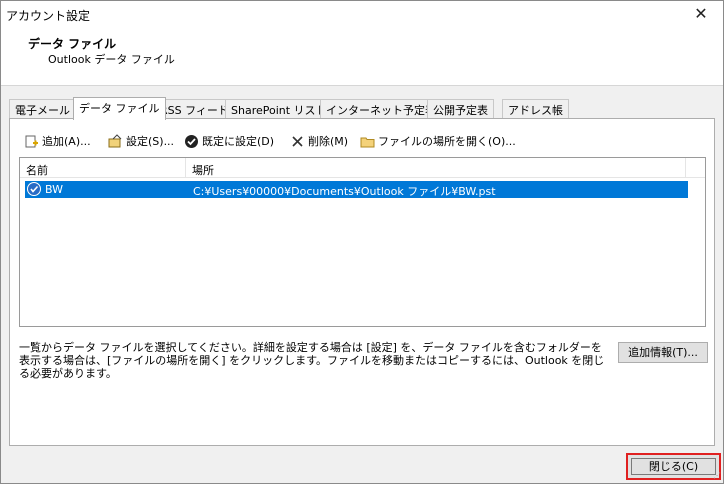  What do you see at coordinates (460, 109) in the screenshot?
I see `tab-published-calendars: 公開予定表` at bounding box center [460, 109].